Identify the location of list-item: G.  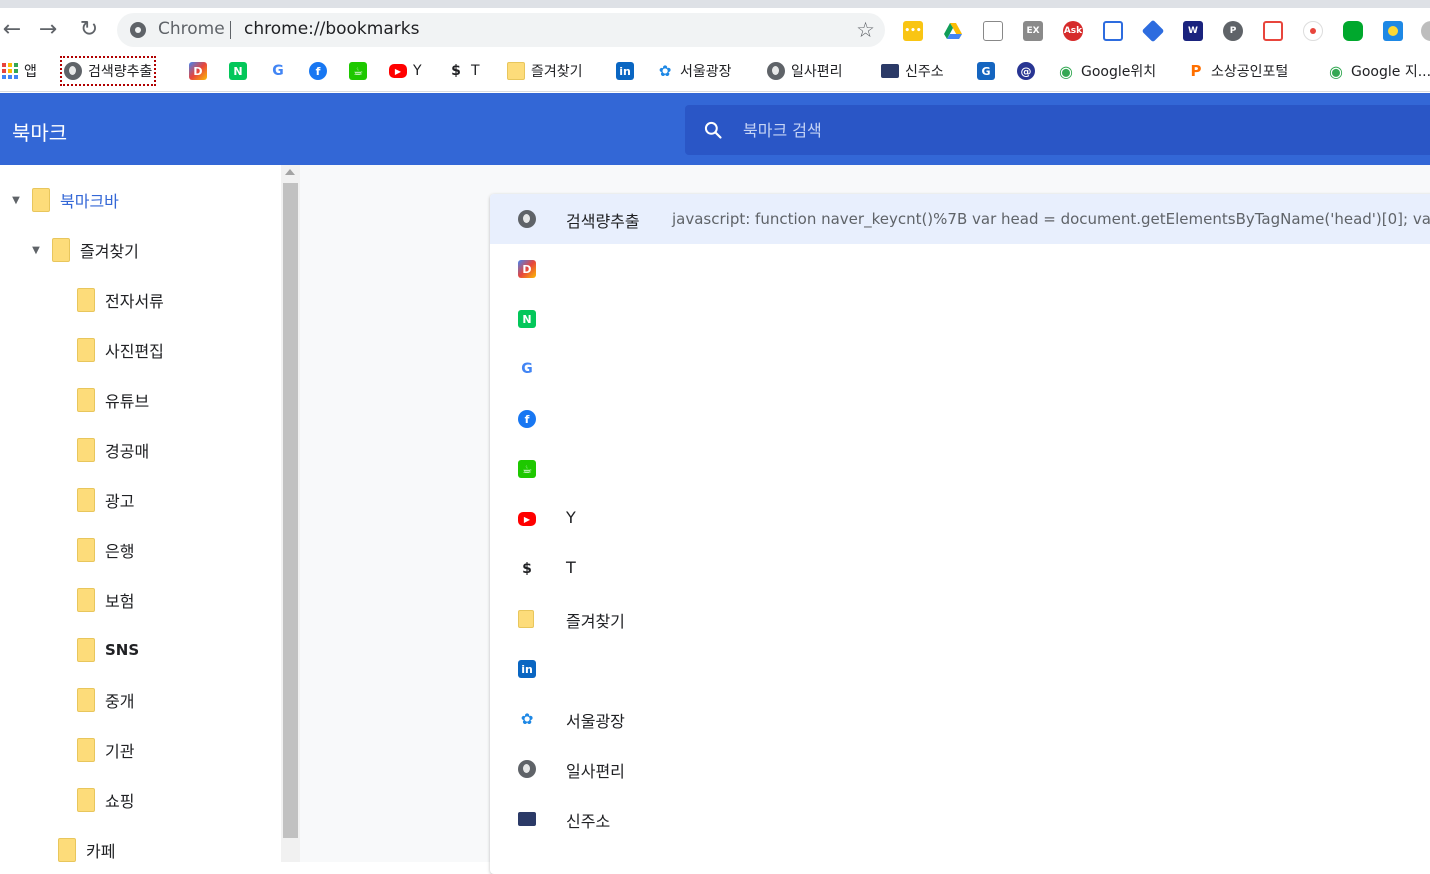
(960, 369).